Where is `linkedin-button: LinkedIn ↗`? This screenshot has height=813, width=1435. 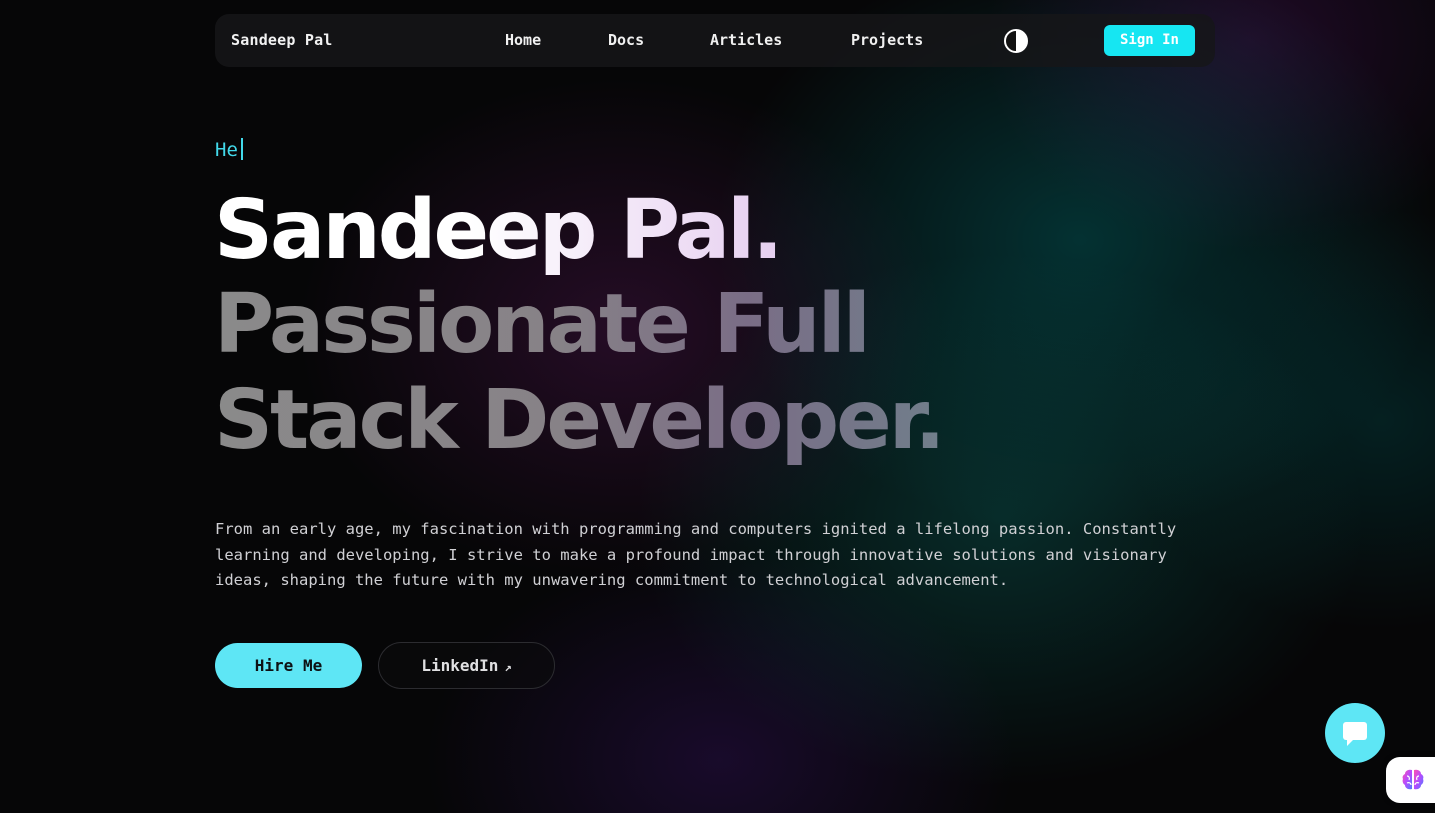
linkedin-button: LinkedIn ↗ is located at coordinates (466, 665).